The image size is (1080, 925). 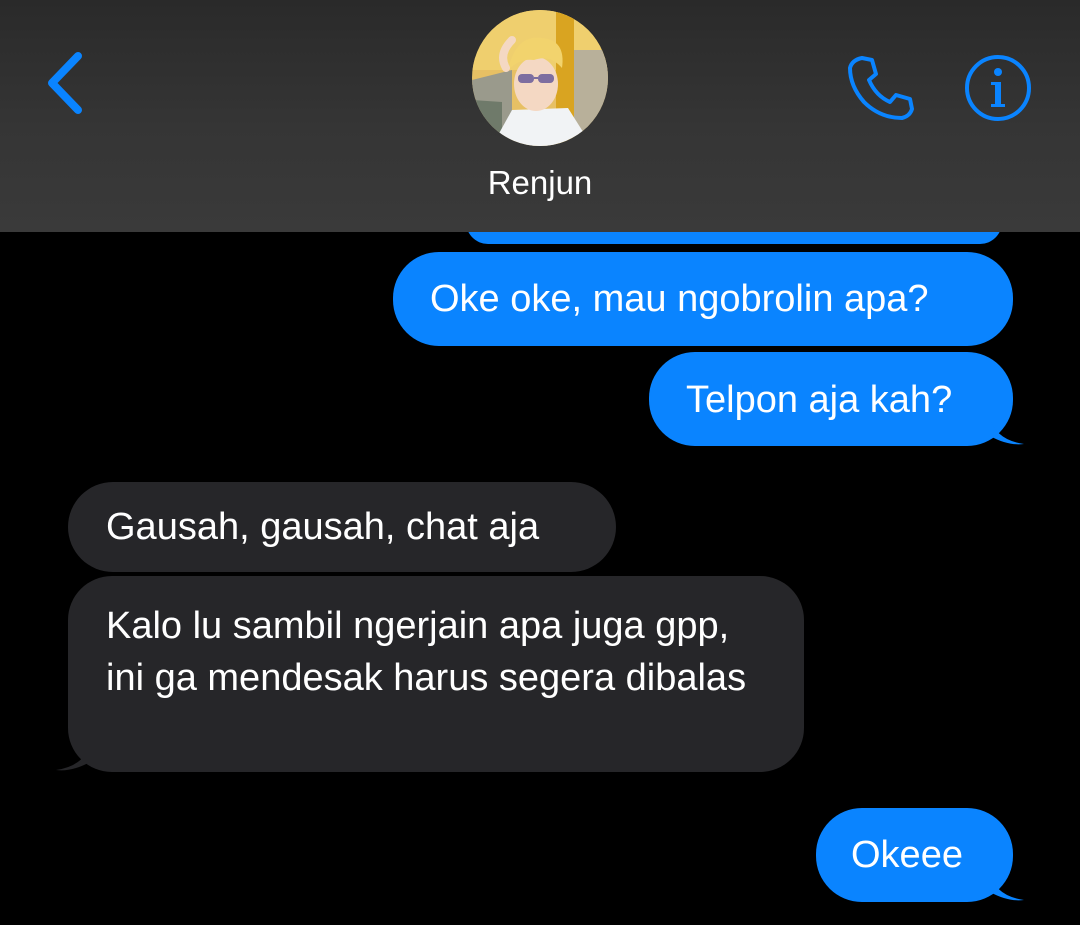 I want to click on message-bubble-incoming: Gausah, gausah, chat aja, so click(x=342, y=527).